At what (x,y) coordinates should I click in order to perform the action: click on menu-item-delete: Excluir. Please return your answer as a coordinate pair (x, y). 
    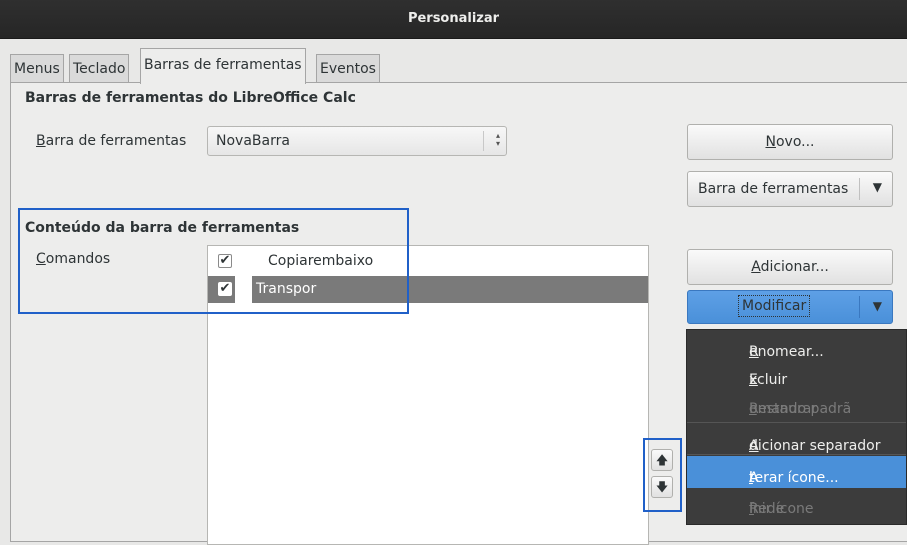
    Looking at the image, I should click on (796, 374).